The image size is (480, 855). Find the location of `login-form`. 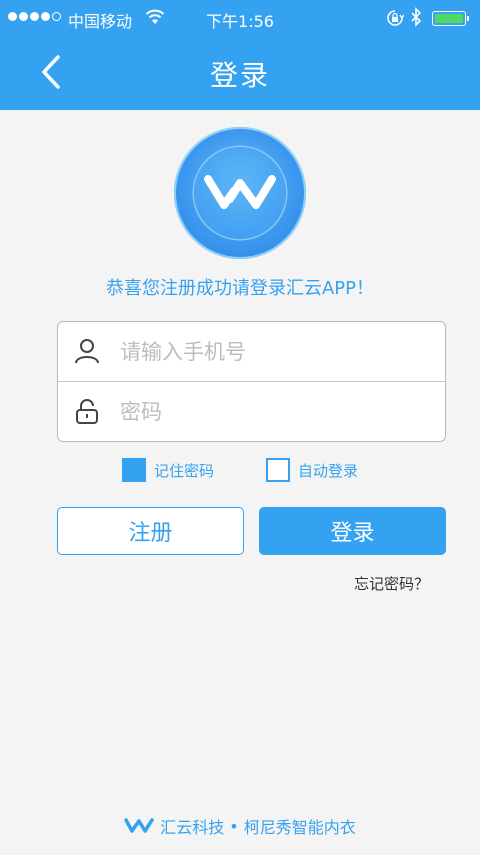

login-form is located at coordinates (251, 381).